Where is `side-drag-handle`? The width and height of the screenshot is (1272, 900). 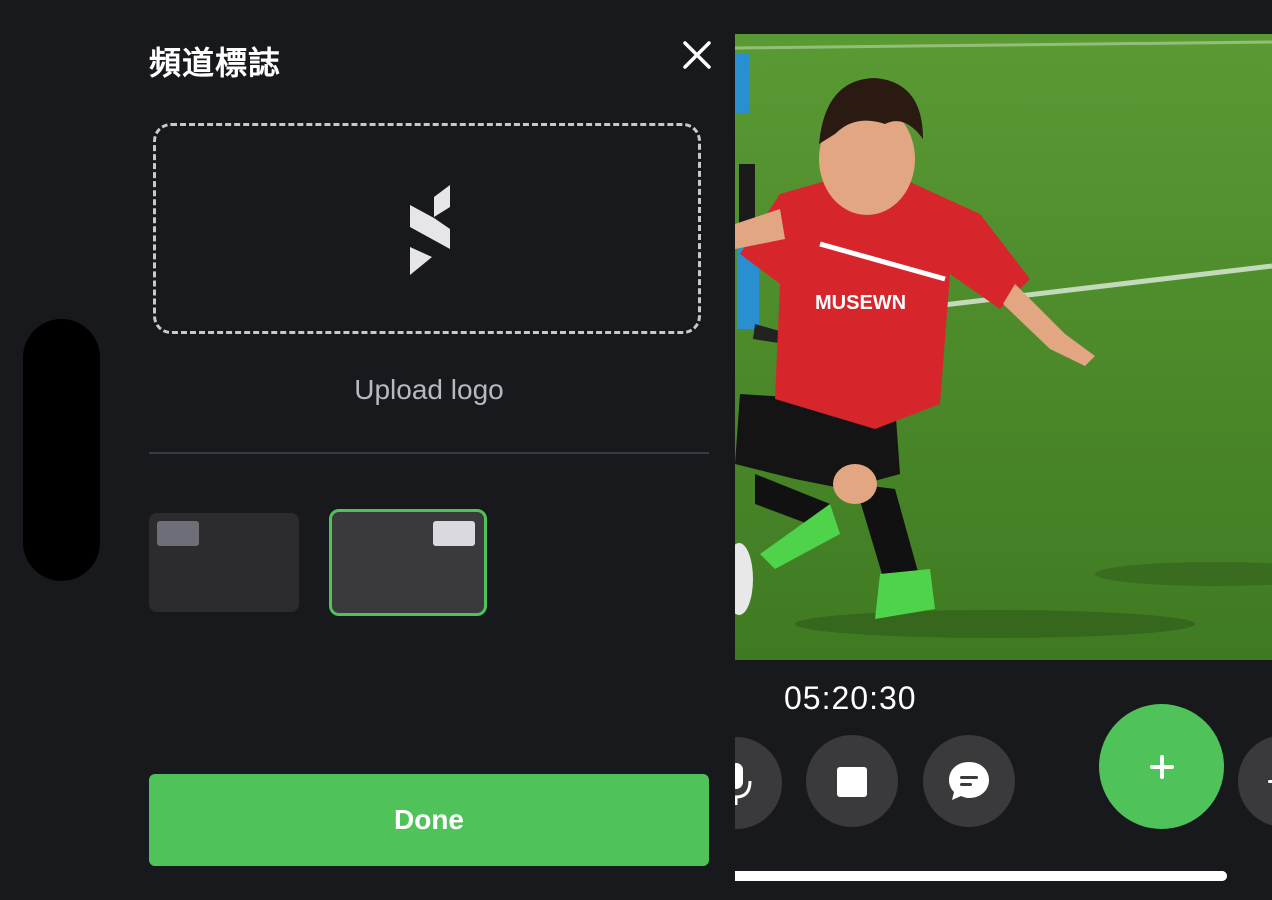
side-drag-handle is located at coordinates (61, 450).